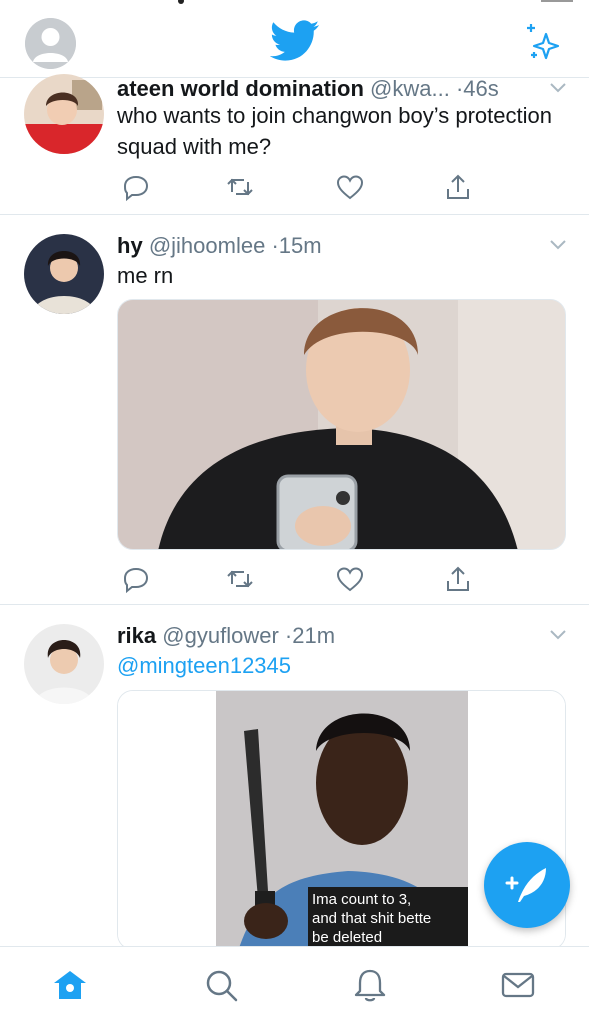  I want to click on tweet-text: @mingteen12345, so click(338, 665).